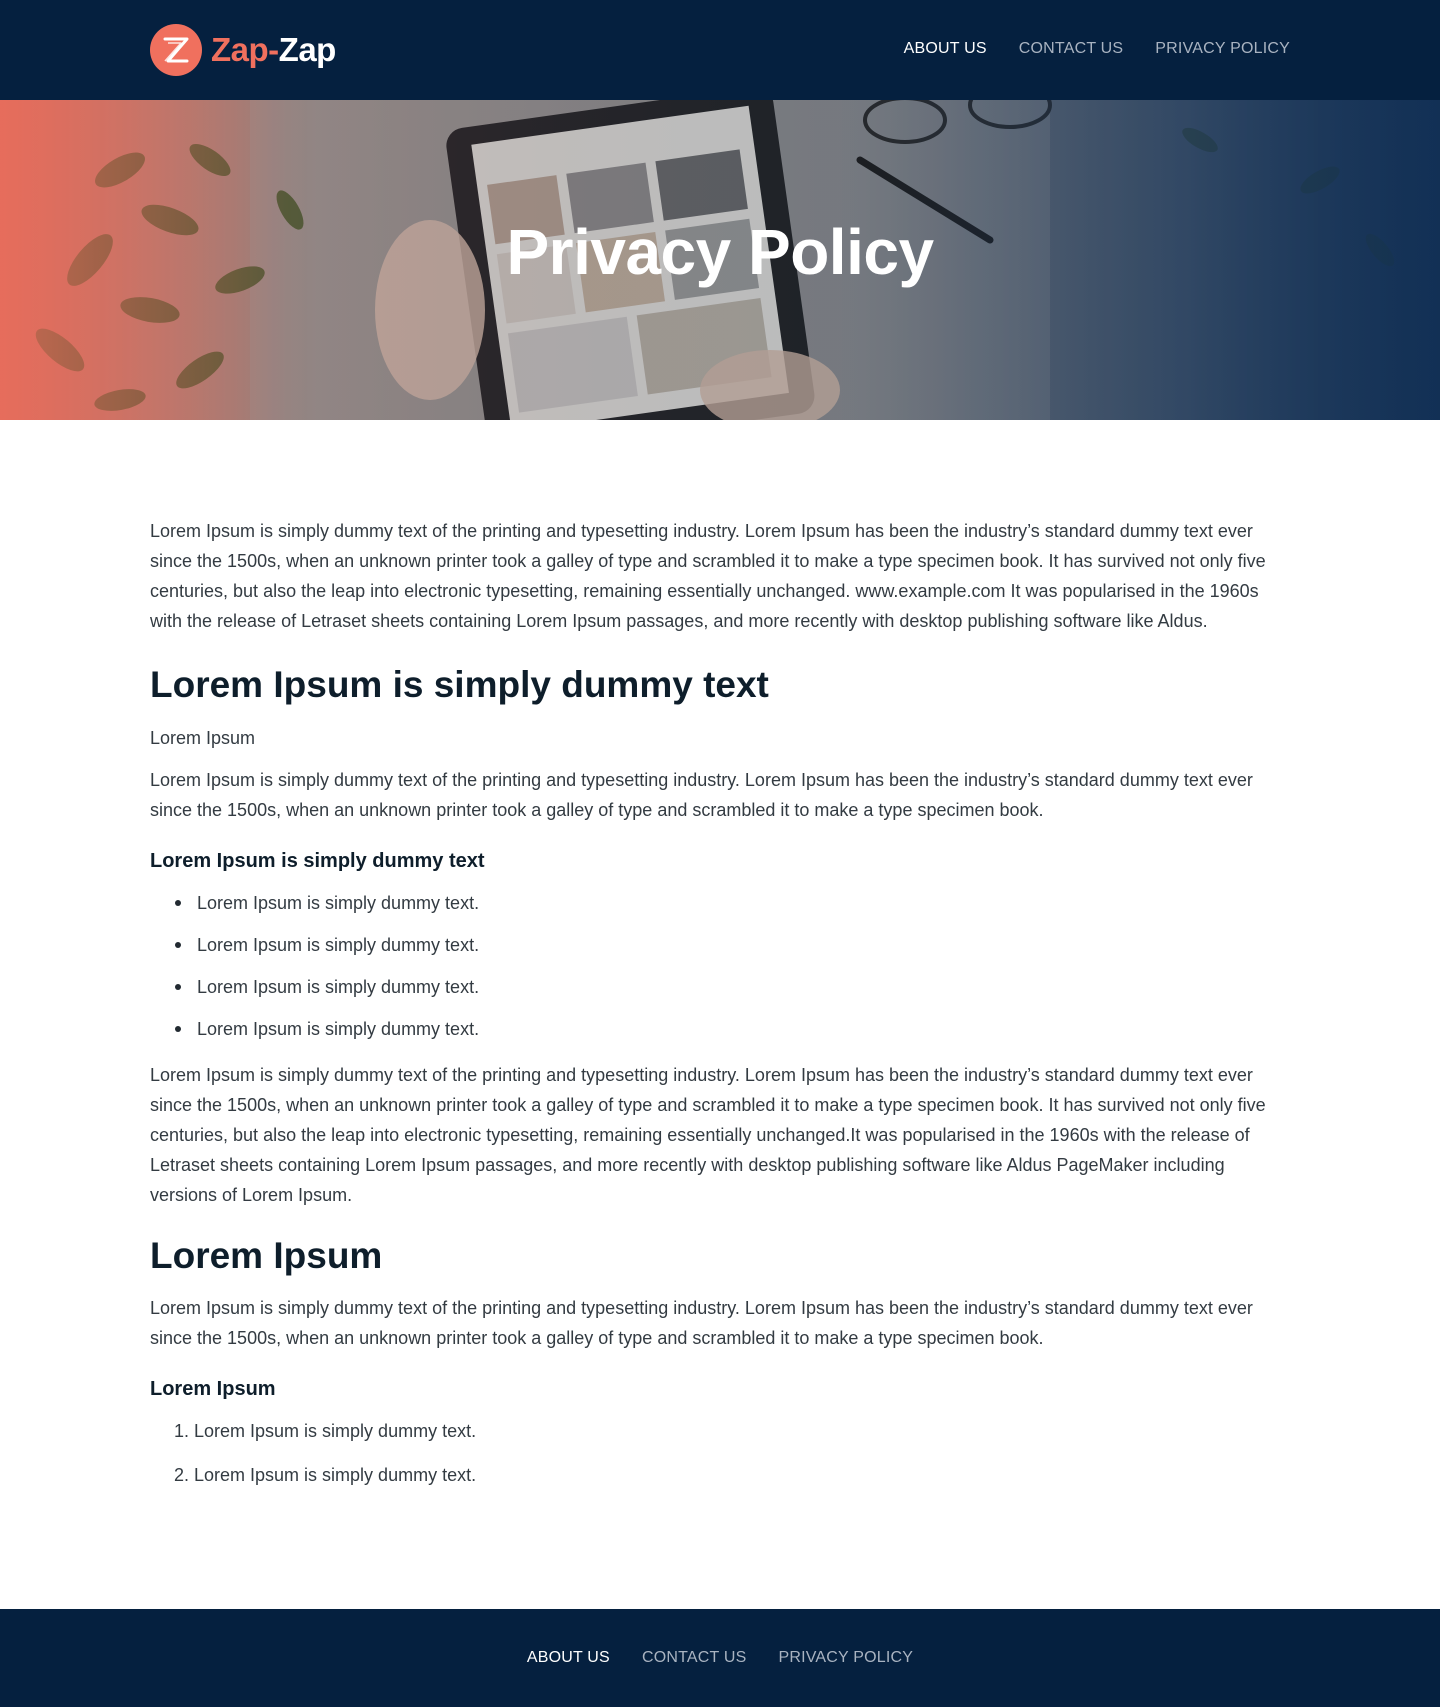  I want to click on footer-nav: ABOUT US CONTACT US PRIVACY POLICY, so click(720, 1658).